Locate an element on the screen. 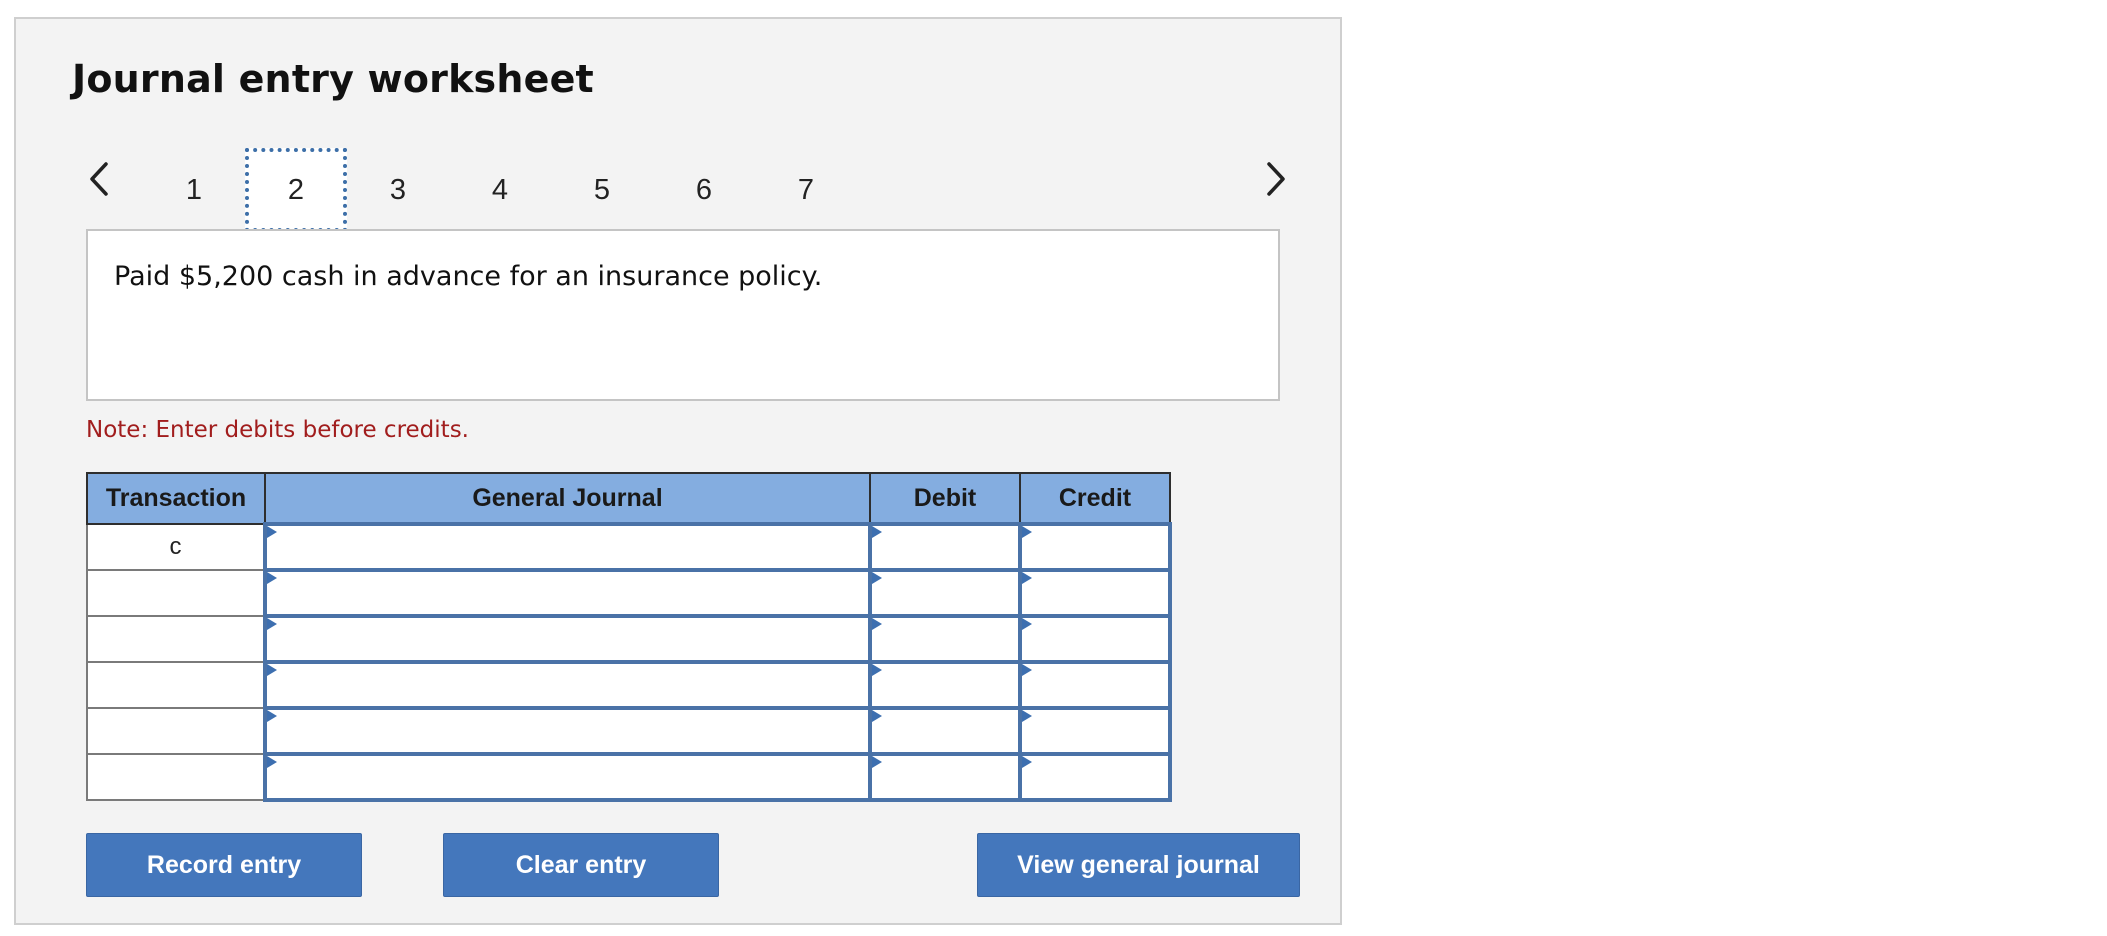 The height and width of the screenshot is (936, 2107). chevron-right-icon is located at coordinates (1276, 179).